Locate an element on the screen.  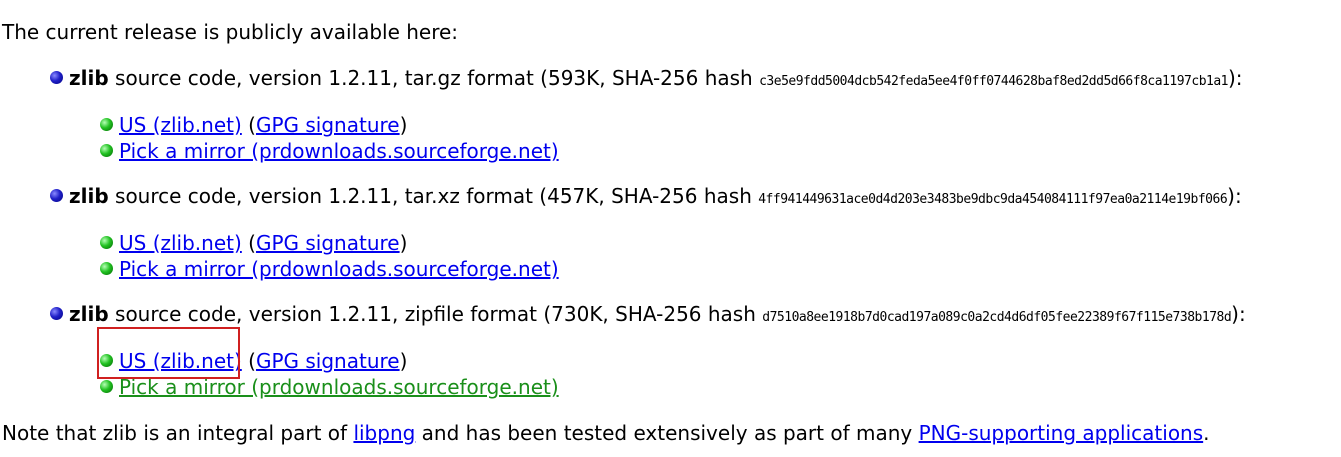
libpng-link: libpng is located at coordinates (384, 433).